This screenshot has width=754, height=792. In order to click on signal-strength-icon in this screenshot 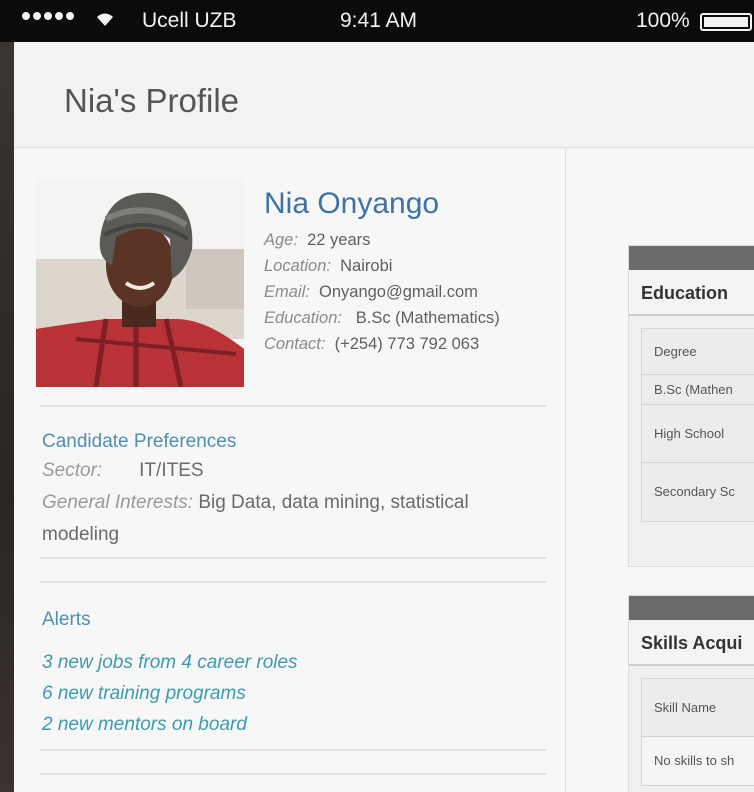, I will do `click(48, 16)`.